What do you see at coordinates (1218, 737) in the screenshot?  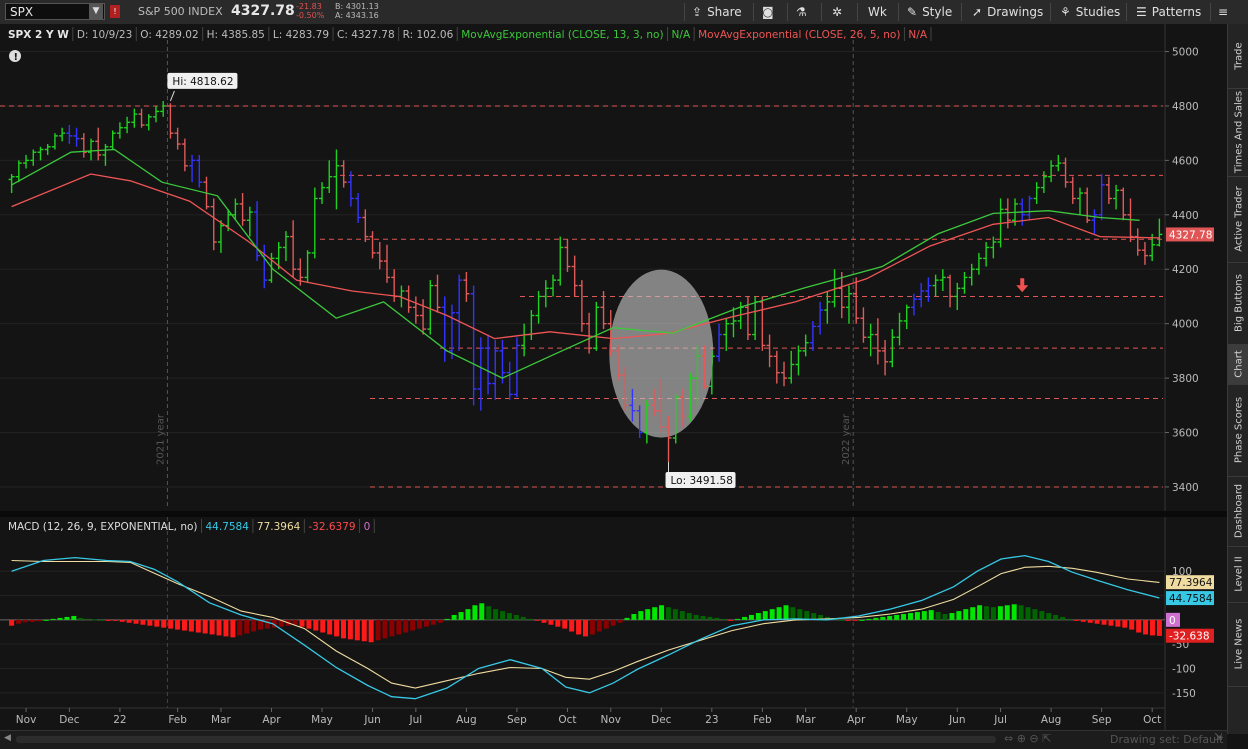 I see `pin-icon: ⇲` at bounding box center [1218, 737].